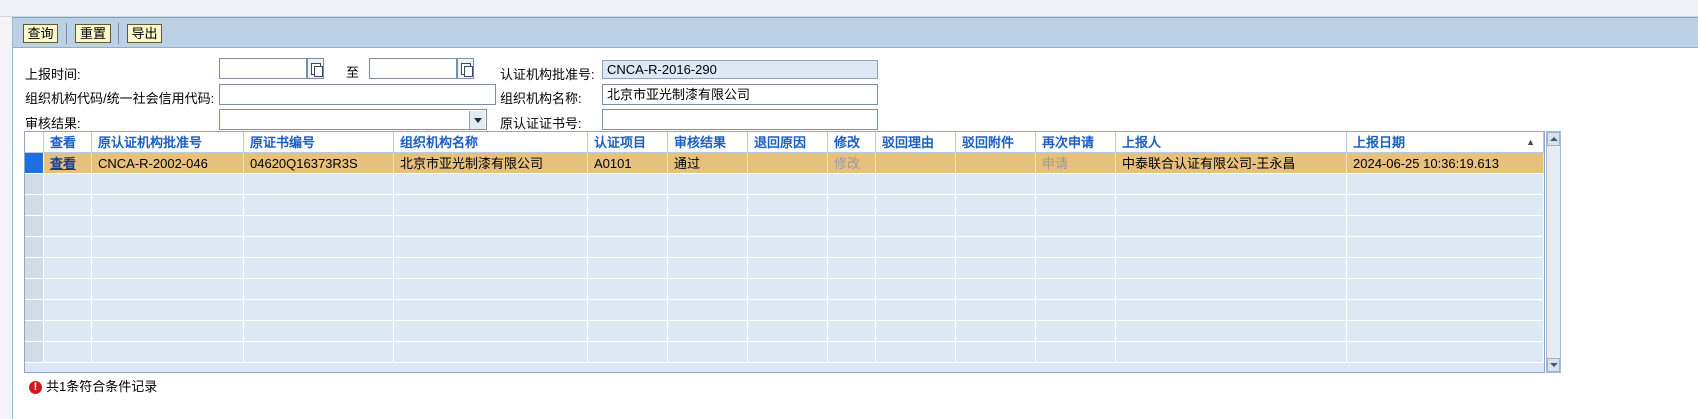  Describe the element at coordinates (491, 142) in the screenshot. I see `col-header-org-name: 组织机构名称` at that location.